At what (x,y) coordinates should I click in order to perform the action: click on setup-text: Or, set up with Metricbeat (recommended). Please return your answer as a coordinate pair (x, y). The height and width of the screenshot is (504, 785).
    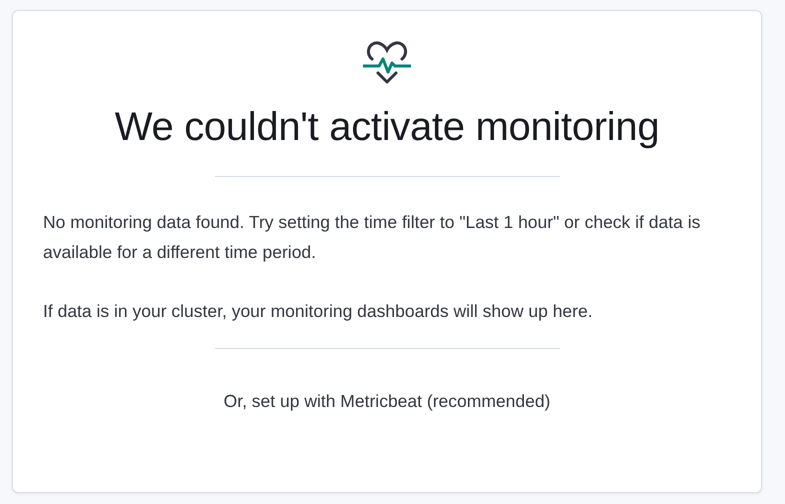
    Looking at the image, I should click on (387, 401).